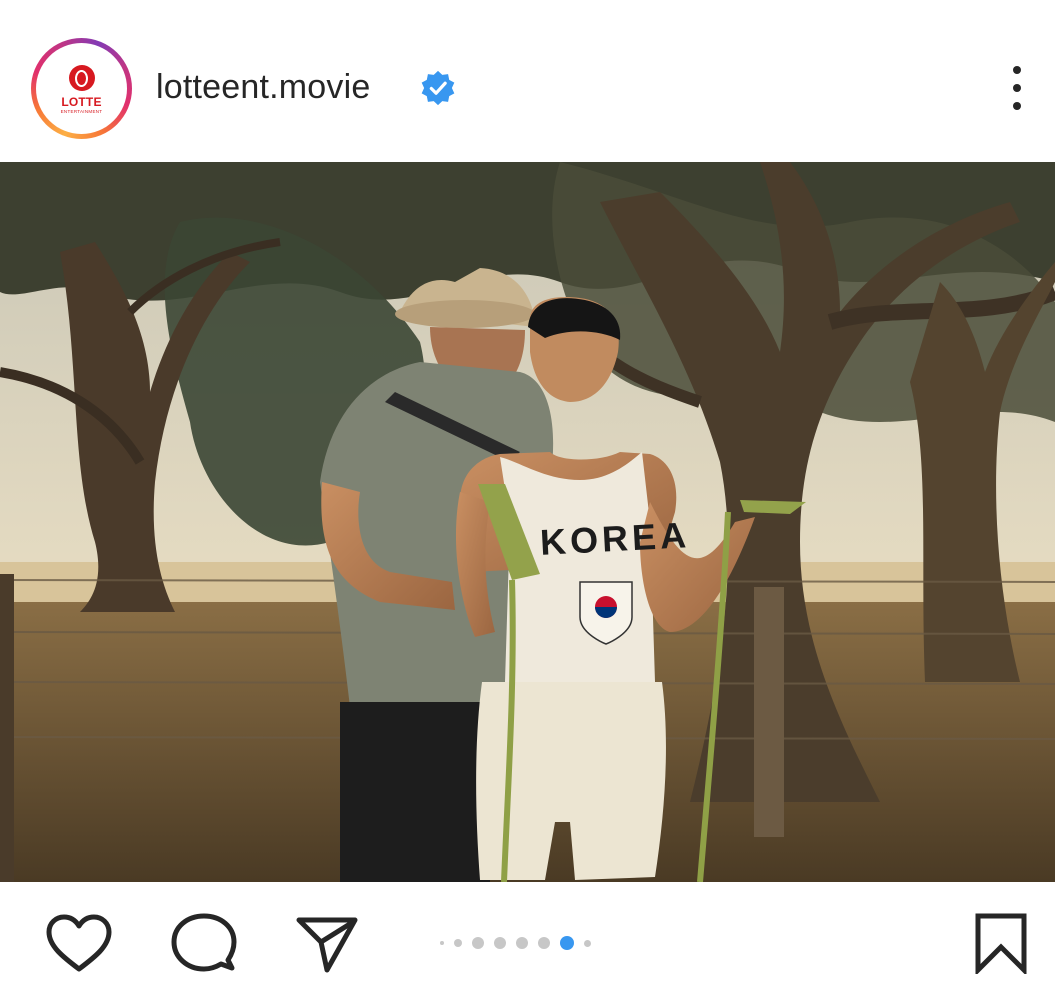 The height and width of the screenshot is (1002, 1055). What do you see at coordinates (79, 944) in the screenshot?
I see `heart-icon` at bounding box center [79, 944].